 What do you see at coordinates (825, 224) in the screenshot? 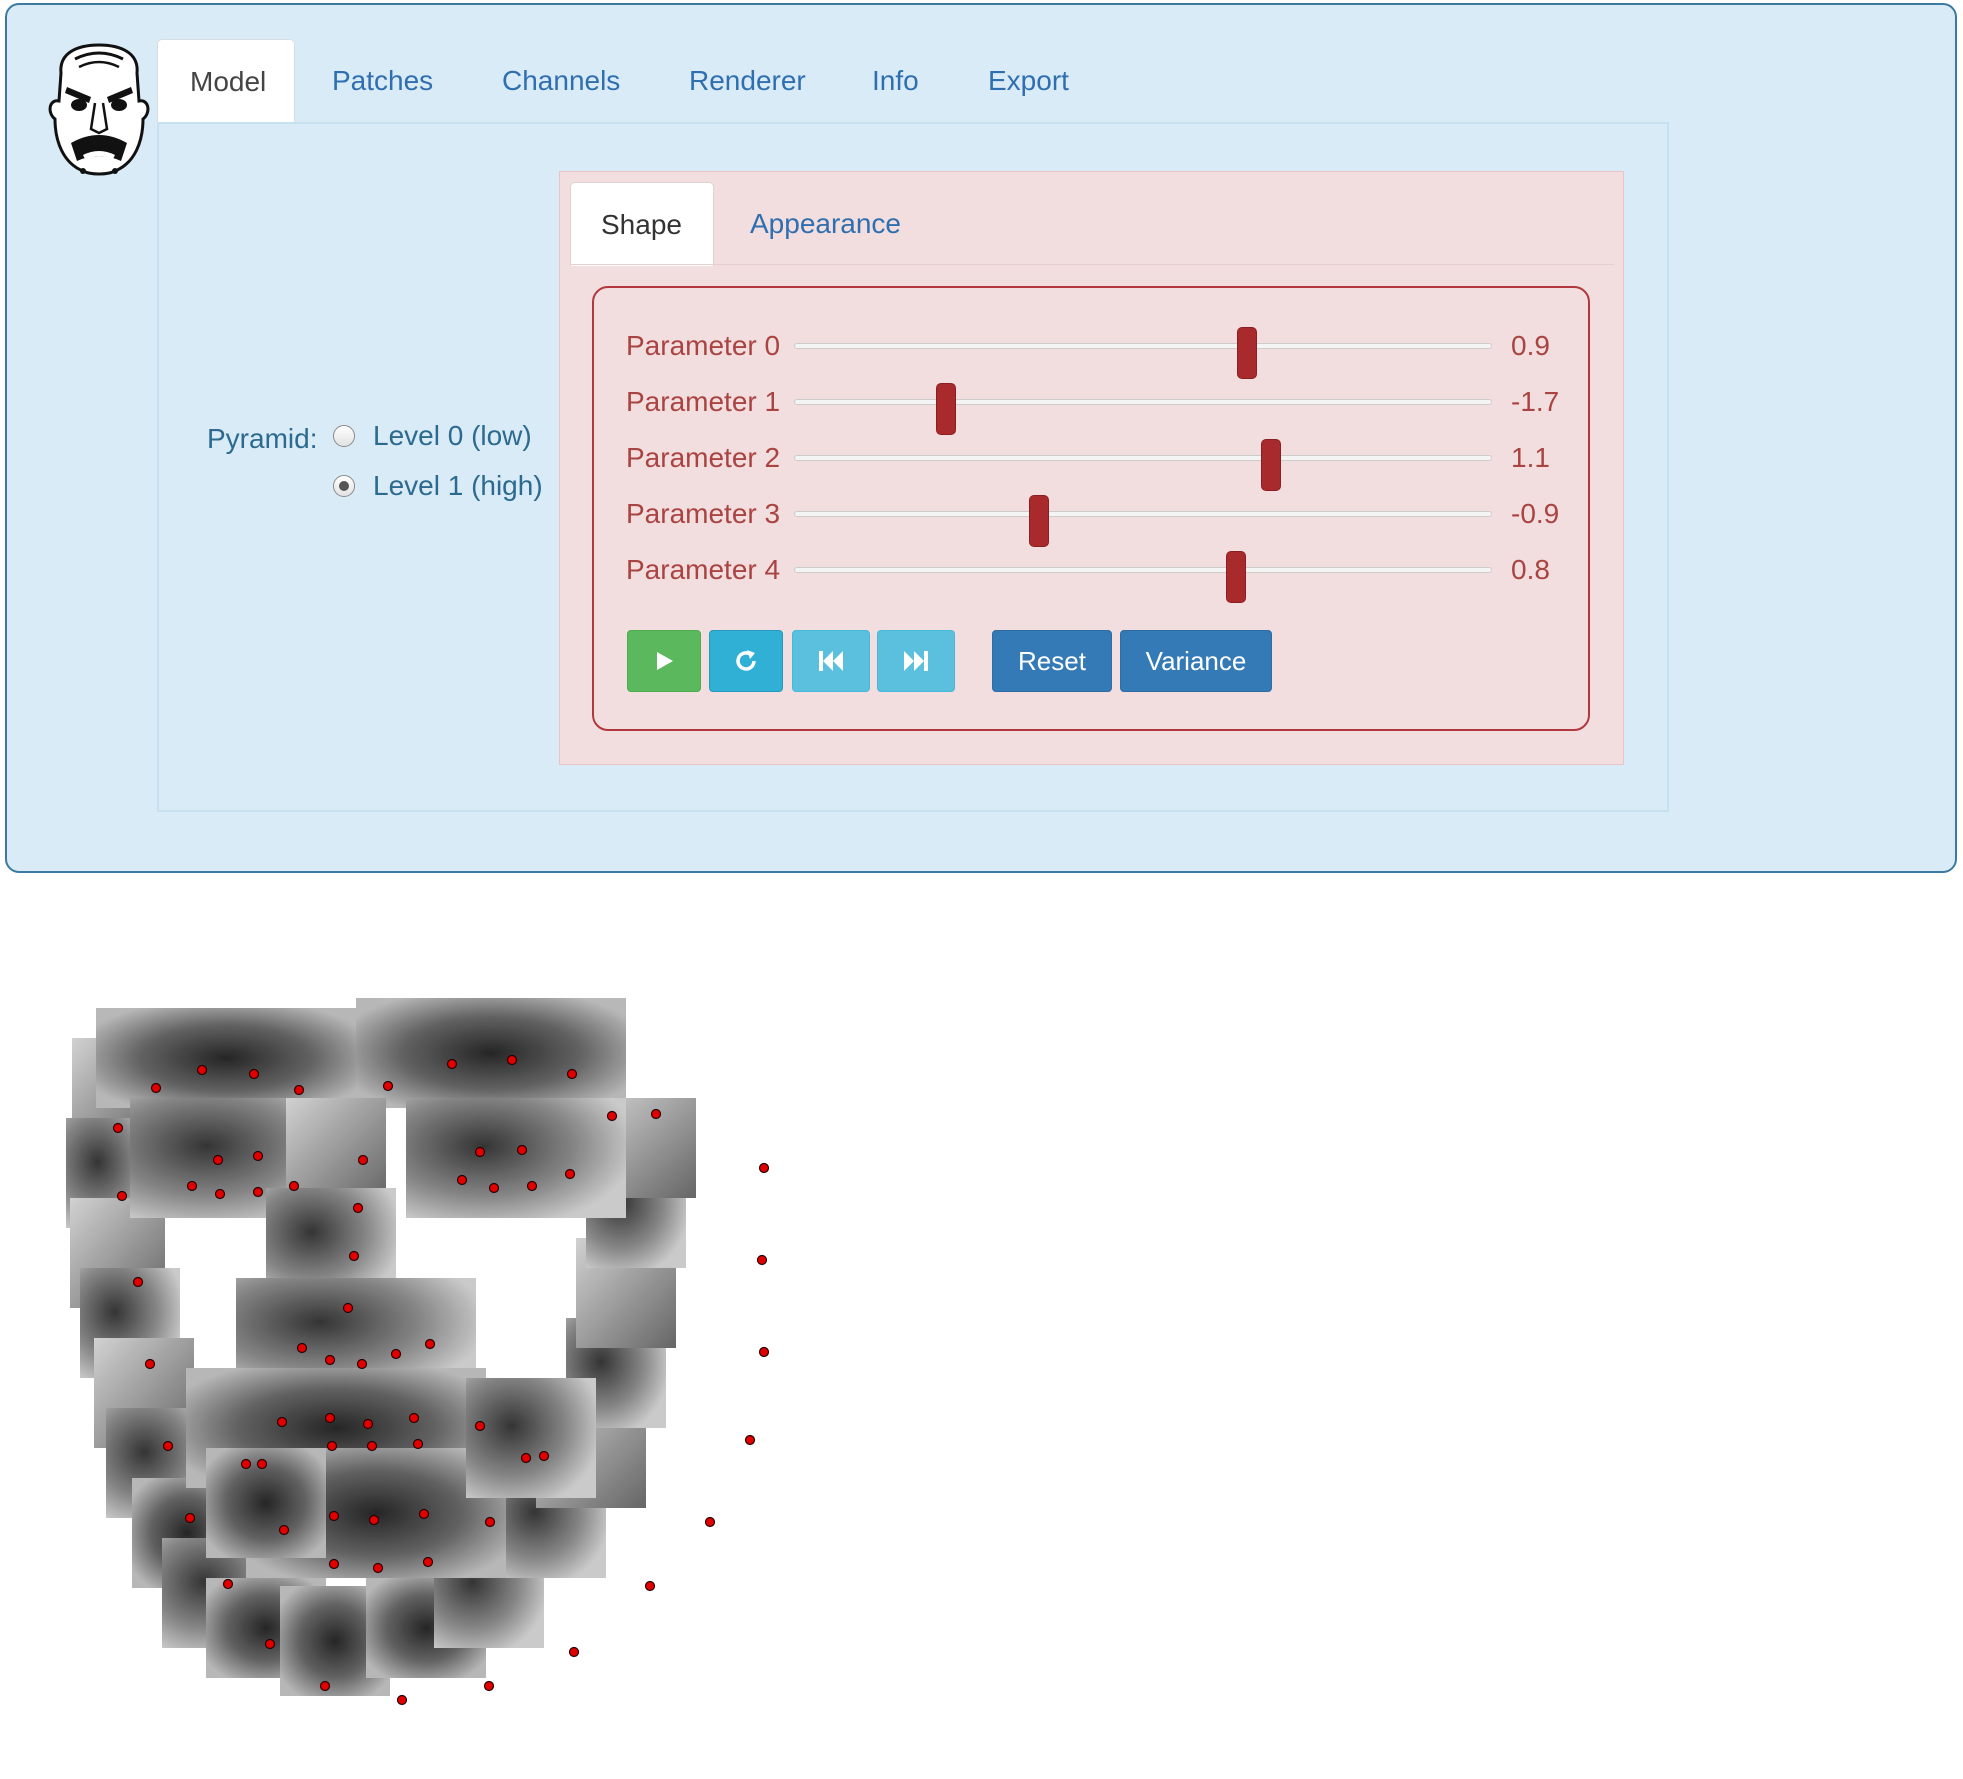
I see `tab-appearance: Appearance` at bounding box center [825, 224].